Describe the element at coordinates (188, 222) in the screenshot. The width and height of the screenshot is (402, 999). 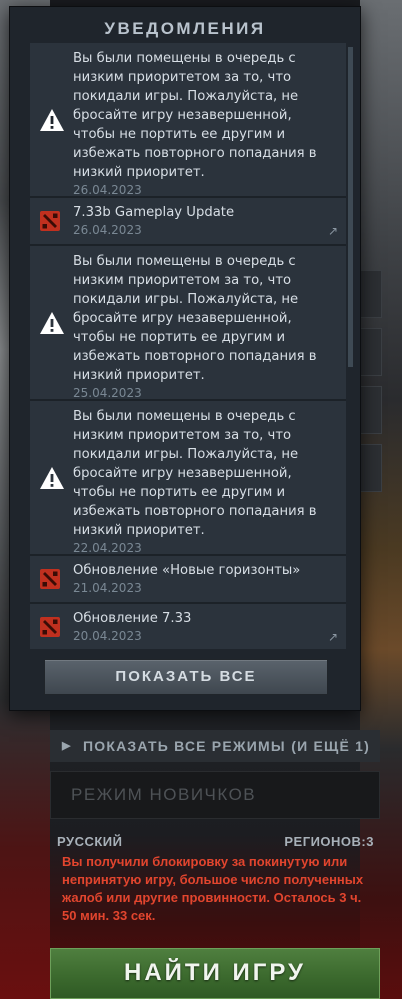
I see `notification-item: 7.33b Gameplay Update 26.04.2023 ↗` at that location.